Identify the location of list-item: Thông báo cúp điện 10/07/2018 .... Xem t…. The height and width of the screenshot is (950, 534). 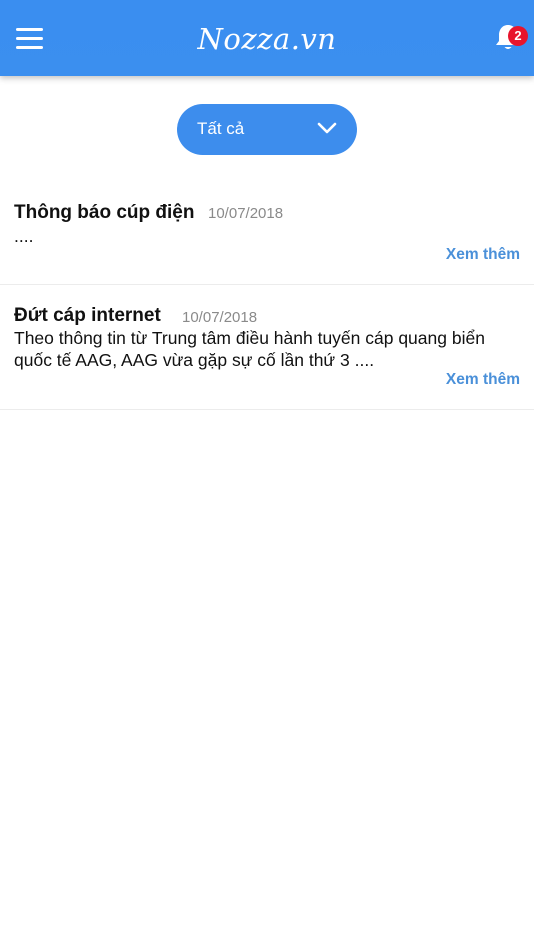
(267, 232).